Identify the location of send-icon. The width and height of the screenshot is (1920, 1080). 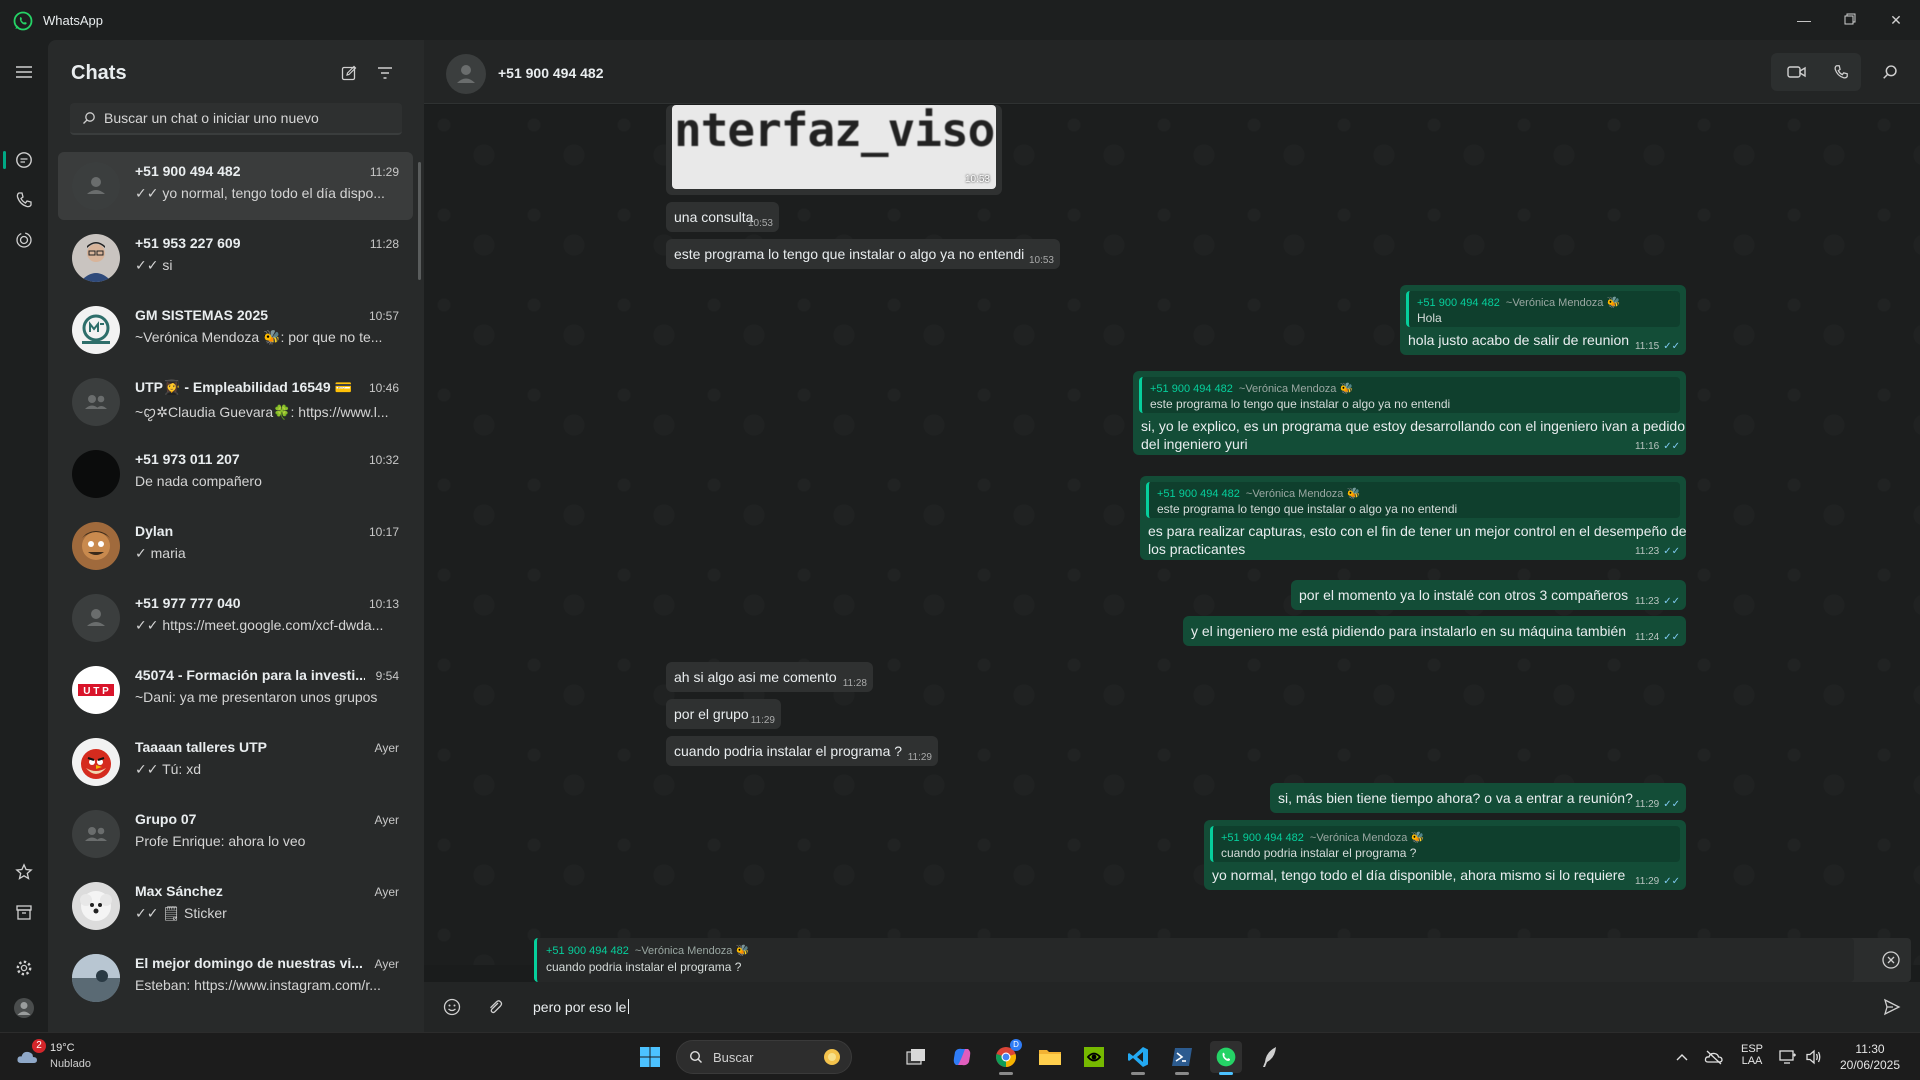
(1892, 1007).